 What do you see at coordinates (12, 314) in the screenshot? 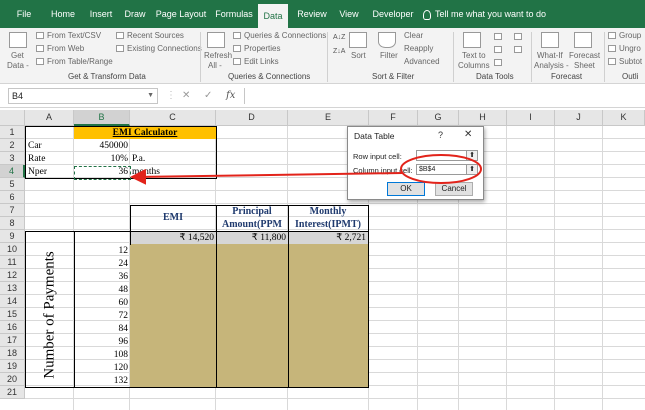
I see `row-header-15: 15` at bounding box center [12, 314].